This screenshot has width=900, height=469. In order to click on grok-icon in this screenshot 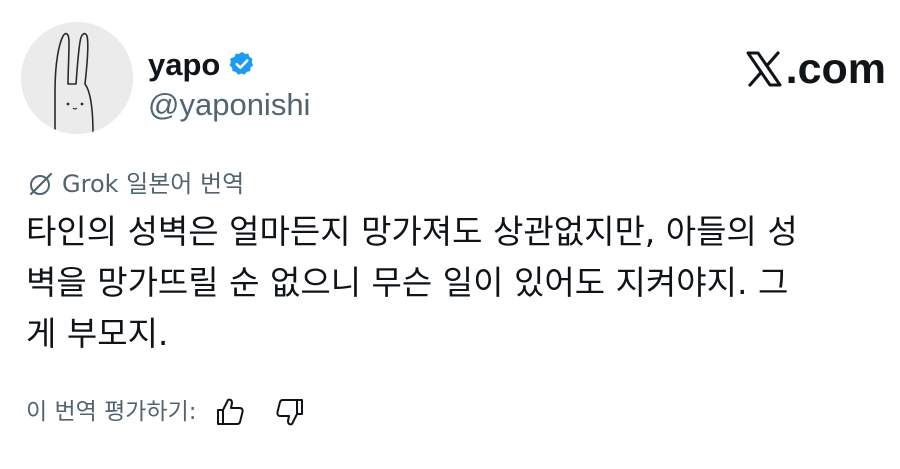, I will do `click(41, 184)`.